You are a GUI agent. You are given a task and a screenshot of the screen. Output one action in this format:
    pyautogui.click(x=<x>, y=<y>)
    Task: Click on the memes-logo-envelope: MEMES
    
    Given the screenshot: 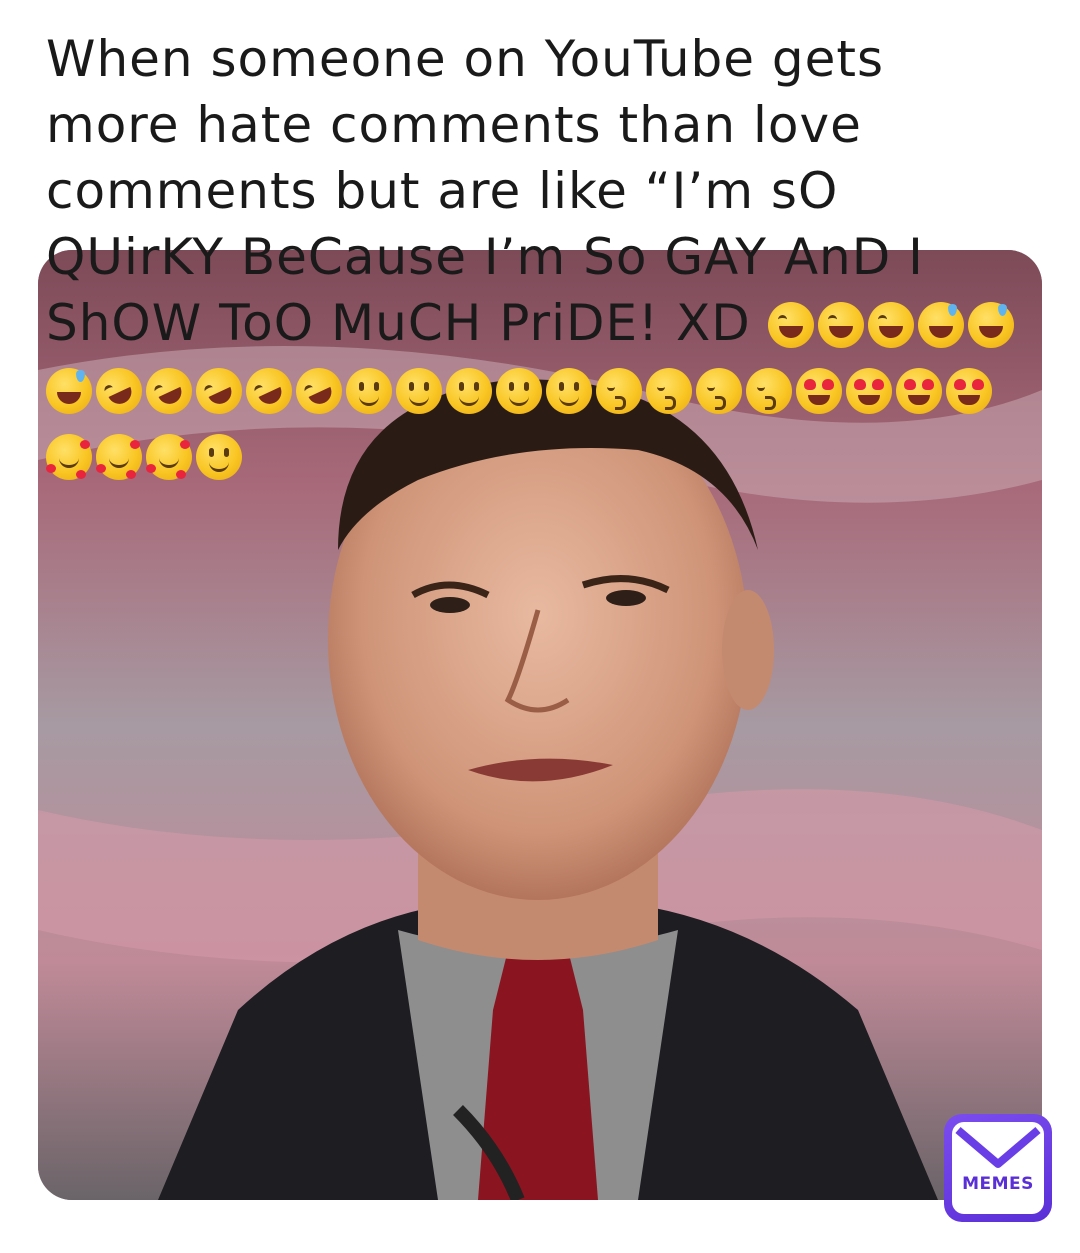 What is the action you would take?
    pyautogui.click(x=998, y=1168)
    